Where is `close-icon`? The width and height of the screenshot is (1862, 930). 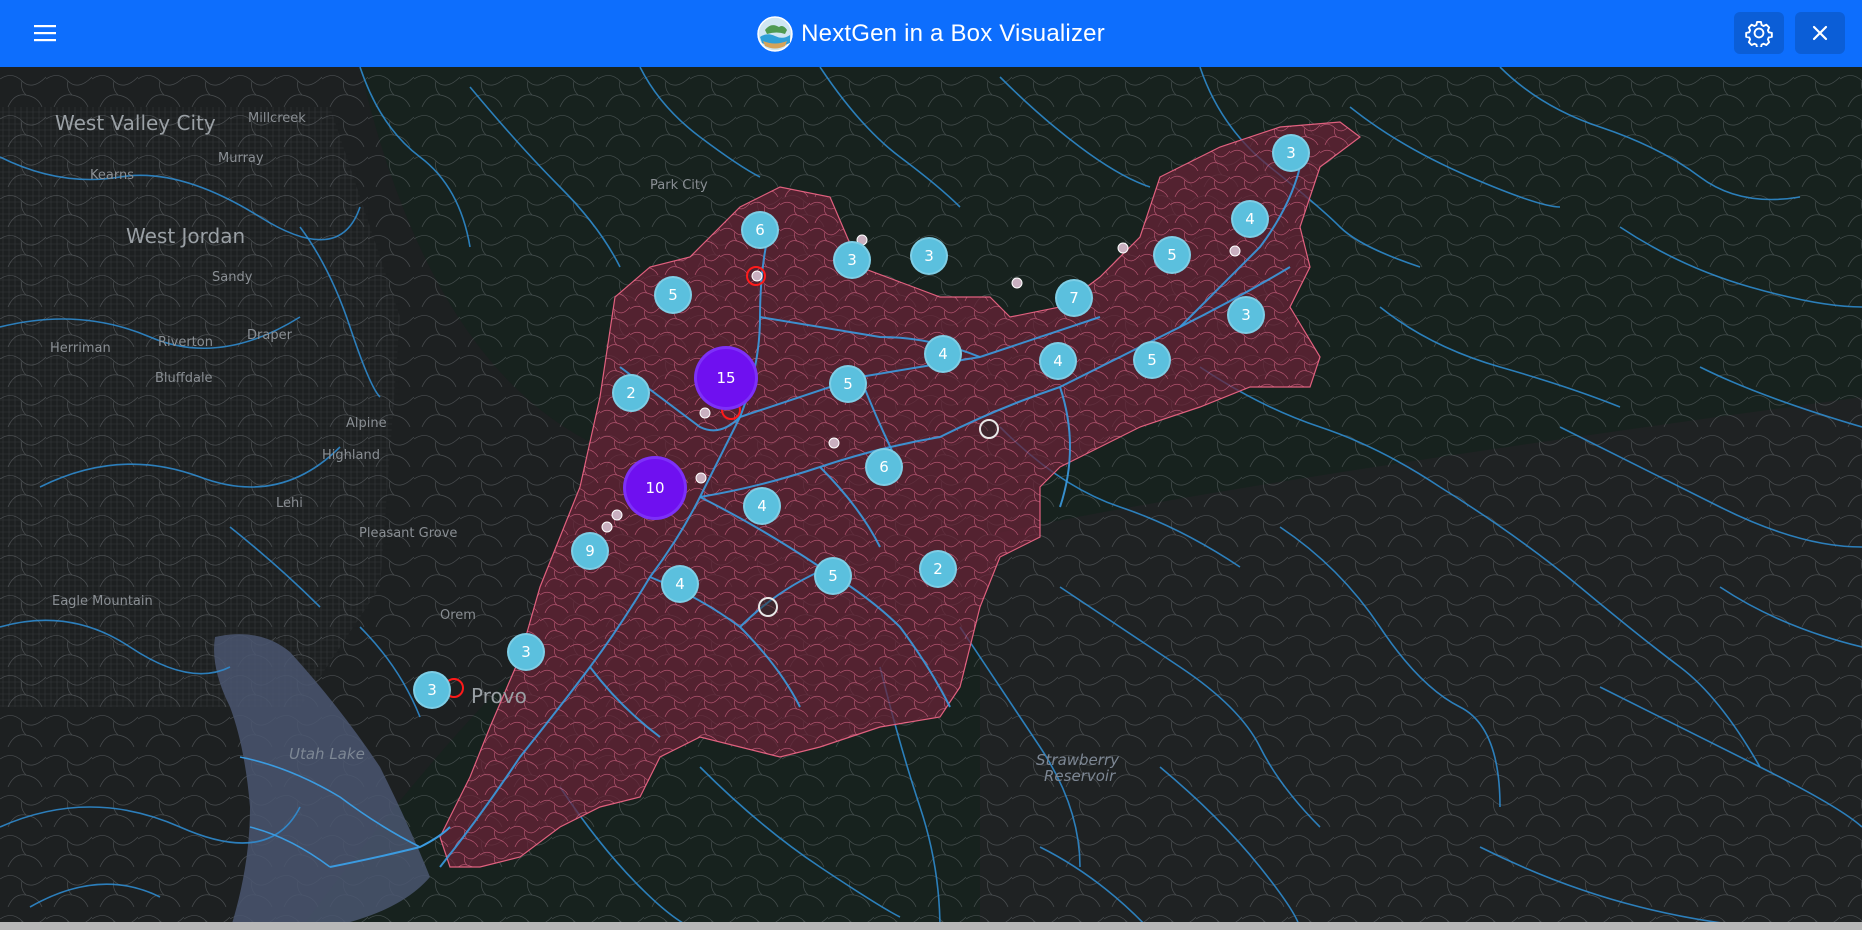 close-icon is located at coordinates (1820, 33).